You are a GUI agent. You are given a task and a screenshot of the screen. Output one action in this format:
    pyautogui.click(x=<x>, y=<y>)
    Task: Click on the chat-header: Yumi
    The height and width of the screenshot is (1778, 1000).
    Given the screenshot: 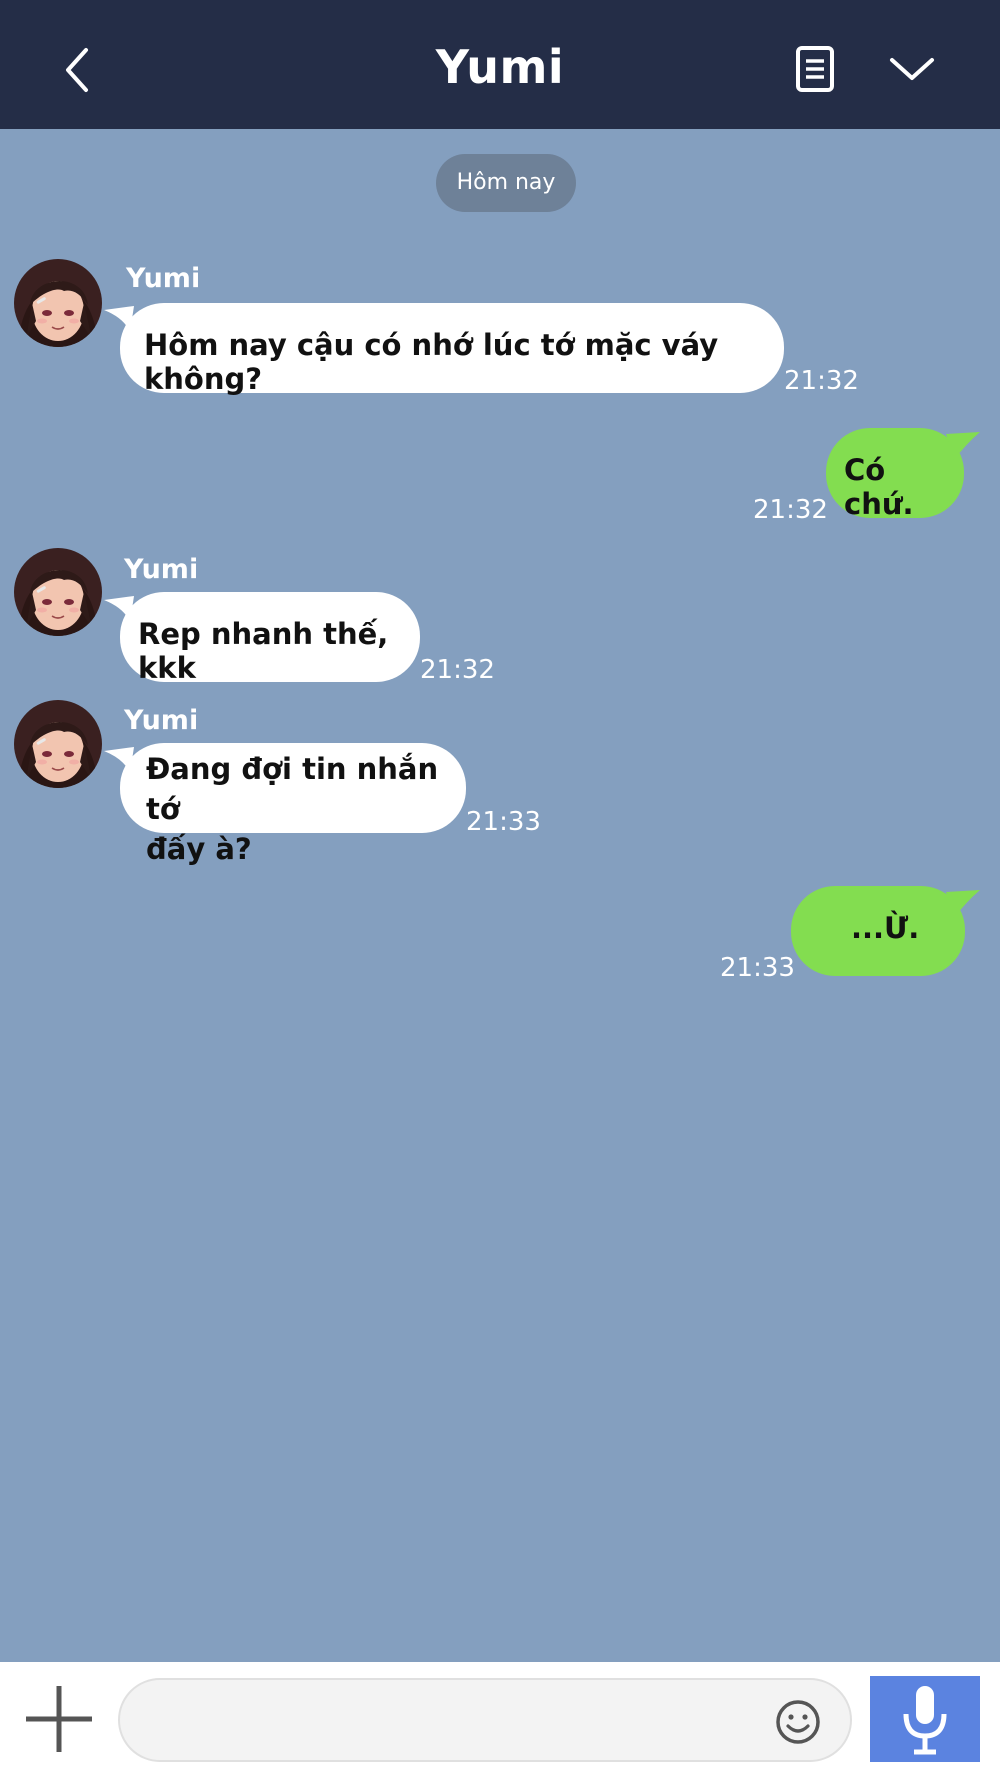 What is the action you would take?
    pyautogui.click(x=500, y=64)
    